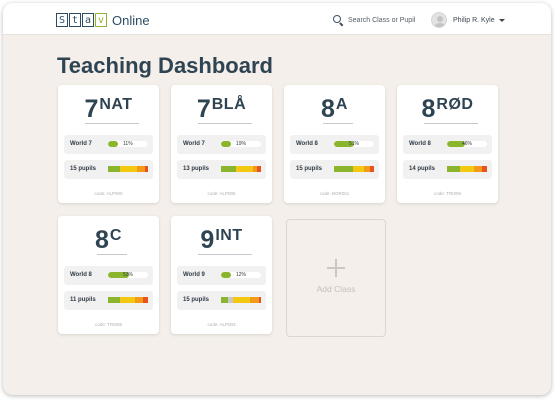 The height and width of the screenshot is (400, 555). I want to click on class-suffix: RØD, so click(455, 104).